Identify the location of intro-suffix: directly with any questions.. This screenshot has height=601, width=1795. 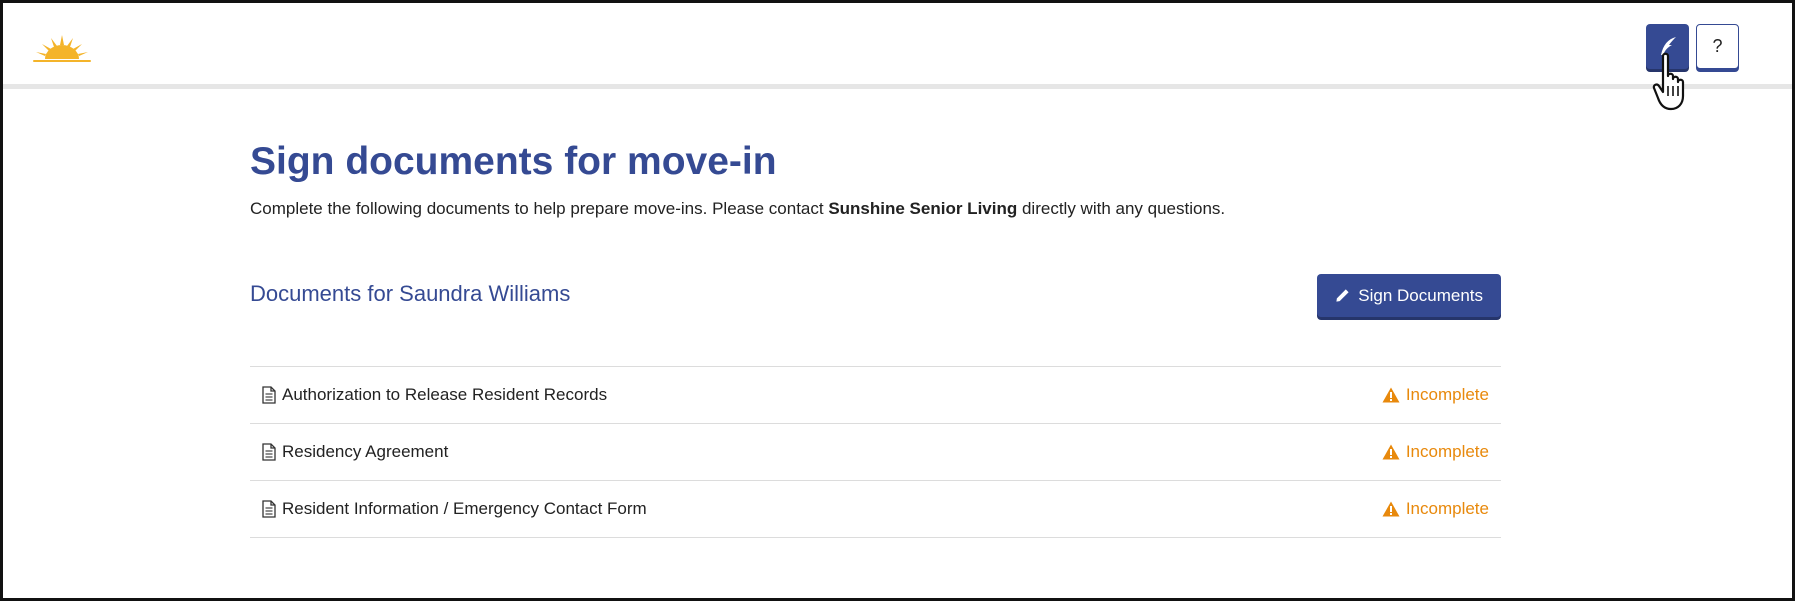
(1121, 208).